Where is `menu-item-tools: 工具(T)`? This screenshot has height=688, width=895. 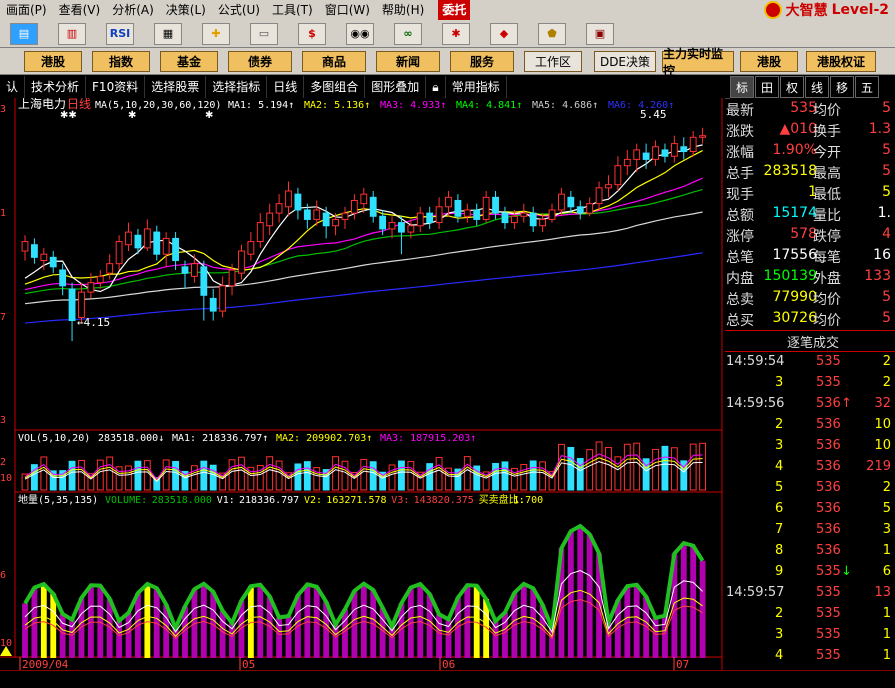
menu-item-tools: 工具(T) is located at coordinates (292, 10).